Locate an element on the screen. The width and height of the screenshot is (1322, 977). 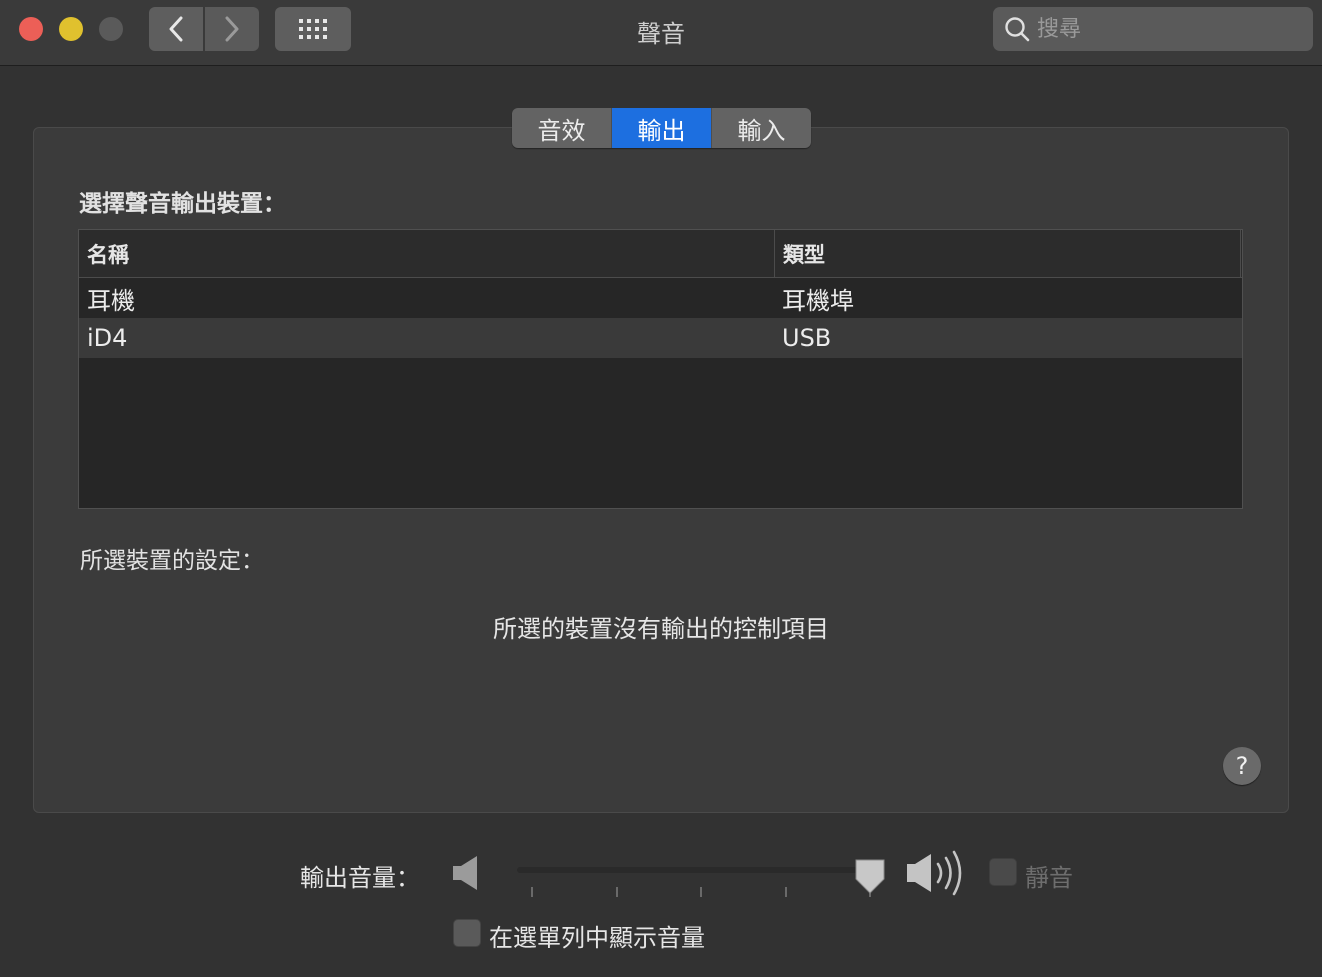
device-name: 耳機 is located at coordinates (111, 300).